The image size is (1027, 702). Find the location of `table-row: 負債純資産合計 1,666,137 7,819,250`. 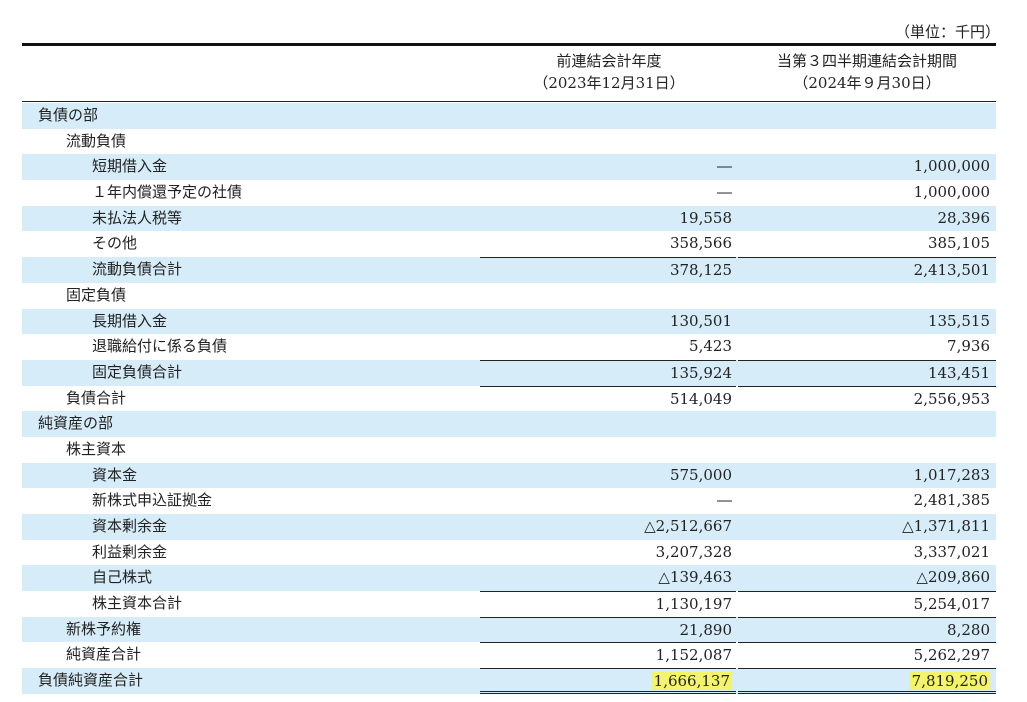

table-row: 負債純資産合計 1,666,137 7,819,250 is located at coordinates (509, 681).